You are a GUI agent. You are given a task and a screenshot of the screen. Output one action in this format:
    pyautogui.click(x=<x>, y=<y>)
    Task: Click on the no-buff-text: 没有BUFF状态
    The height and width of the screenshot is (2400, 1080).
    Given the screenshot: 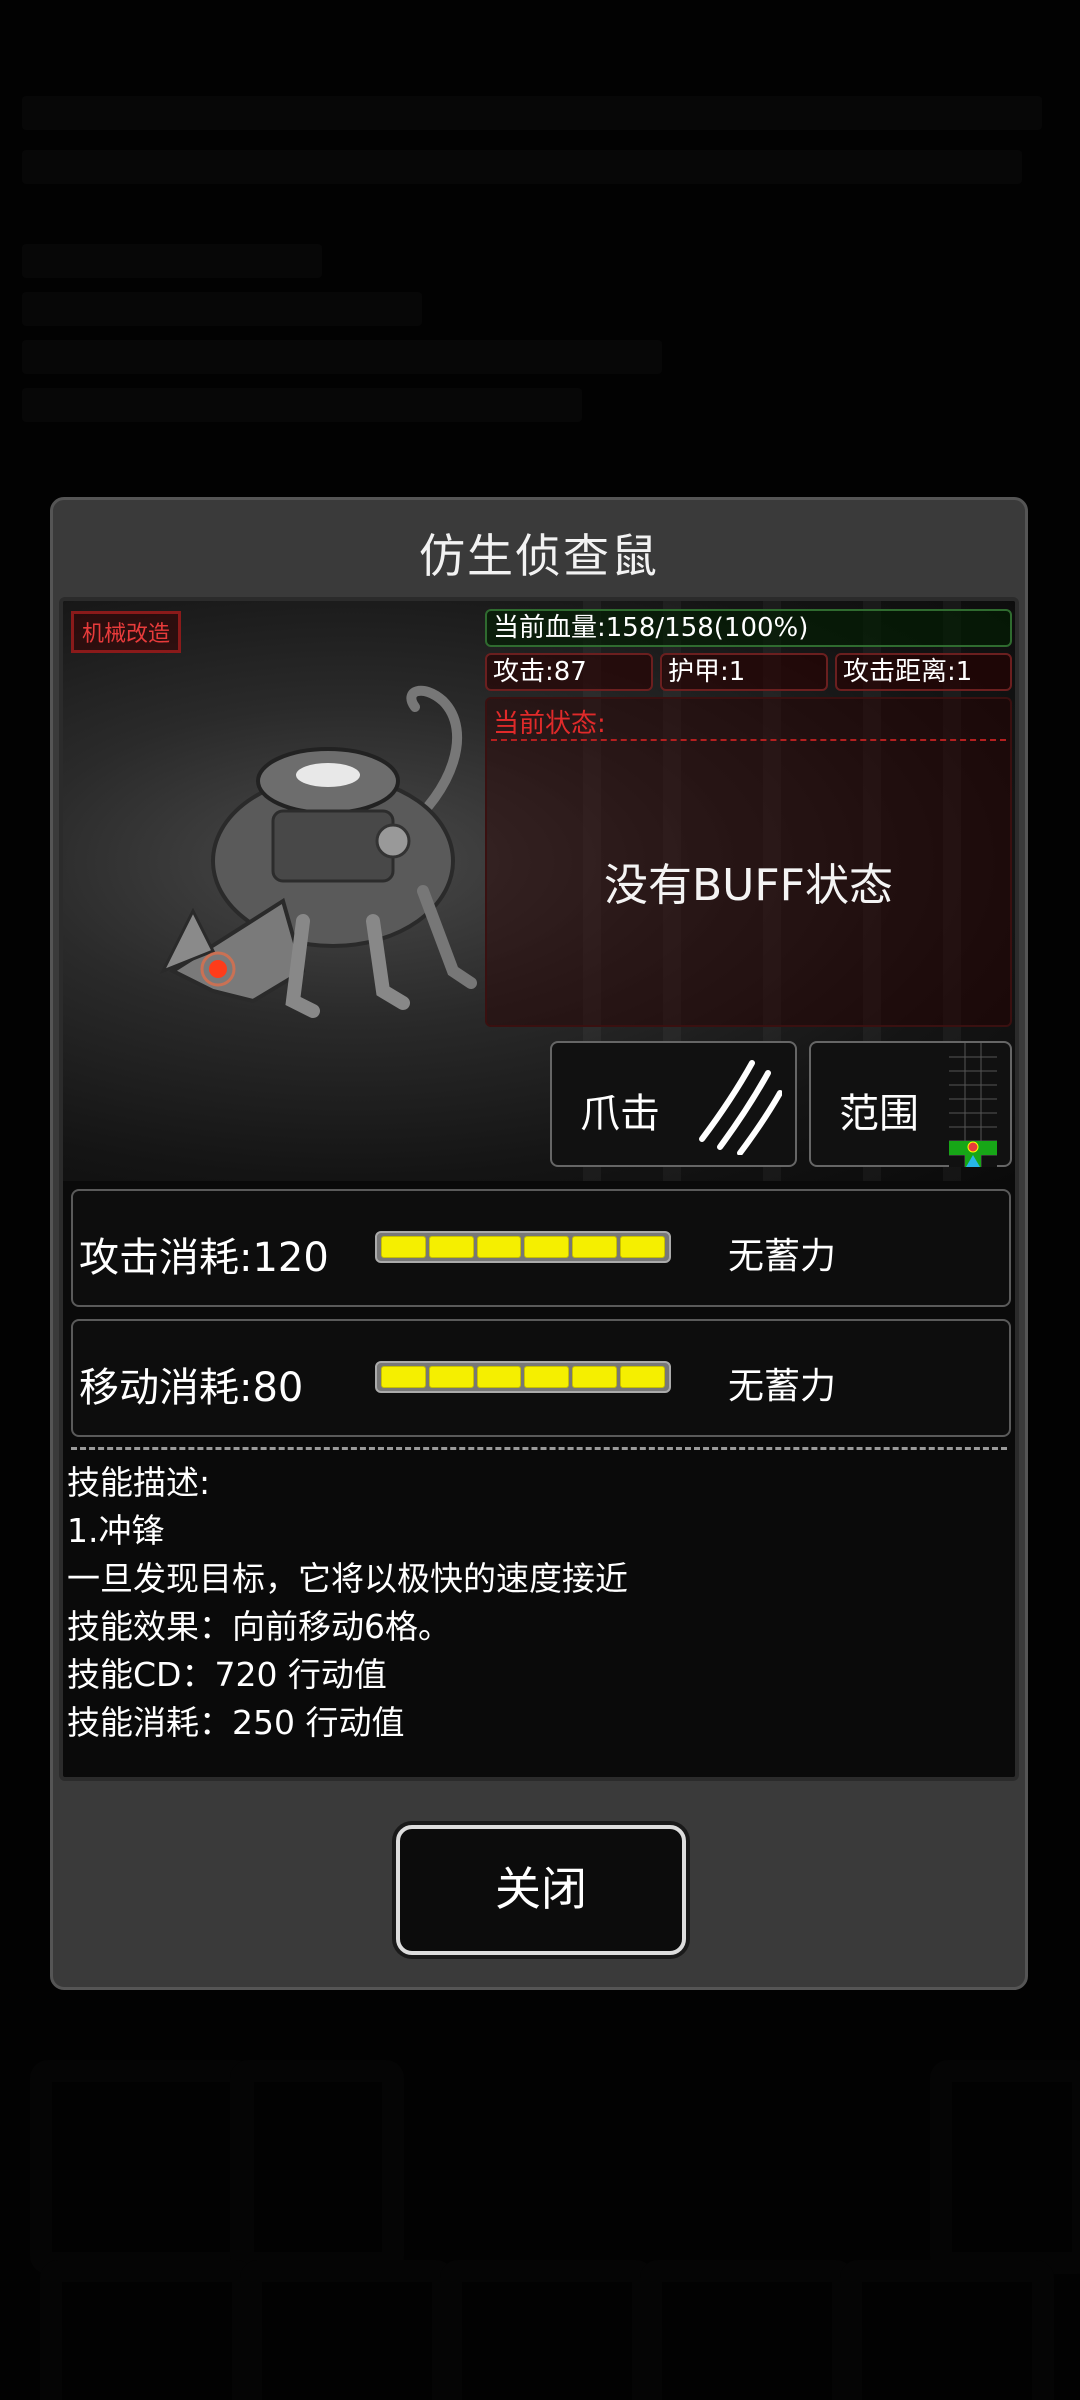 What is the action you would take?
    pyautogui.click(x=748, y=885)
    